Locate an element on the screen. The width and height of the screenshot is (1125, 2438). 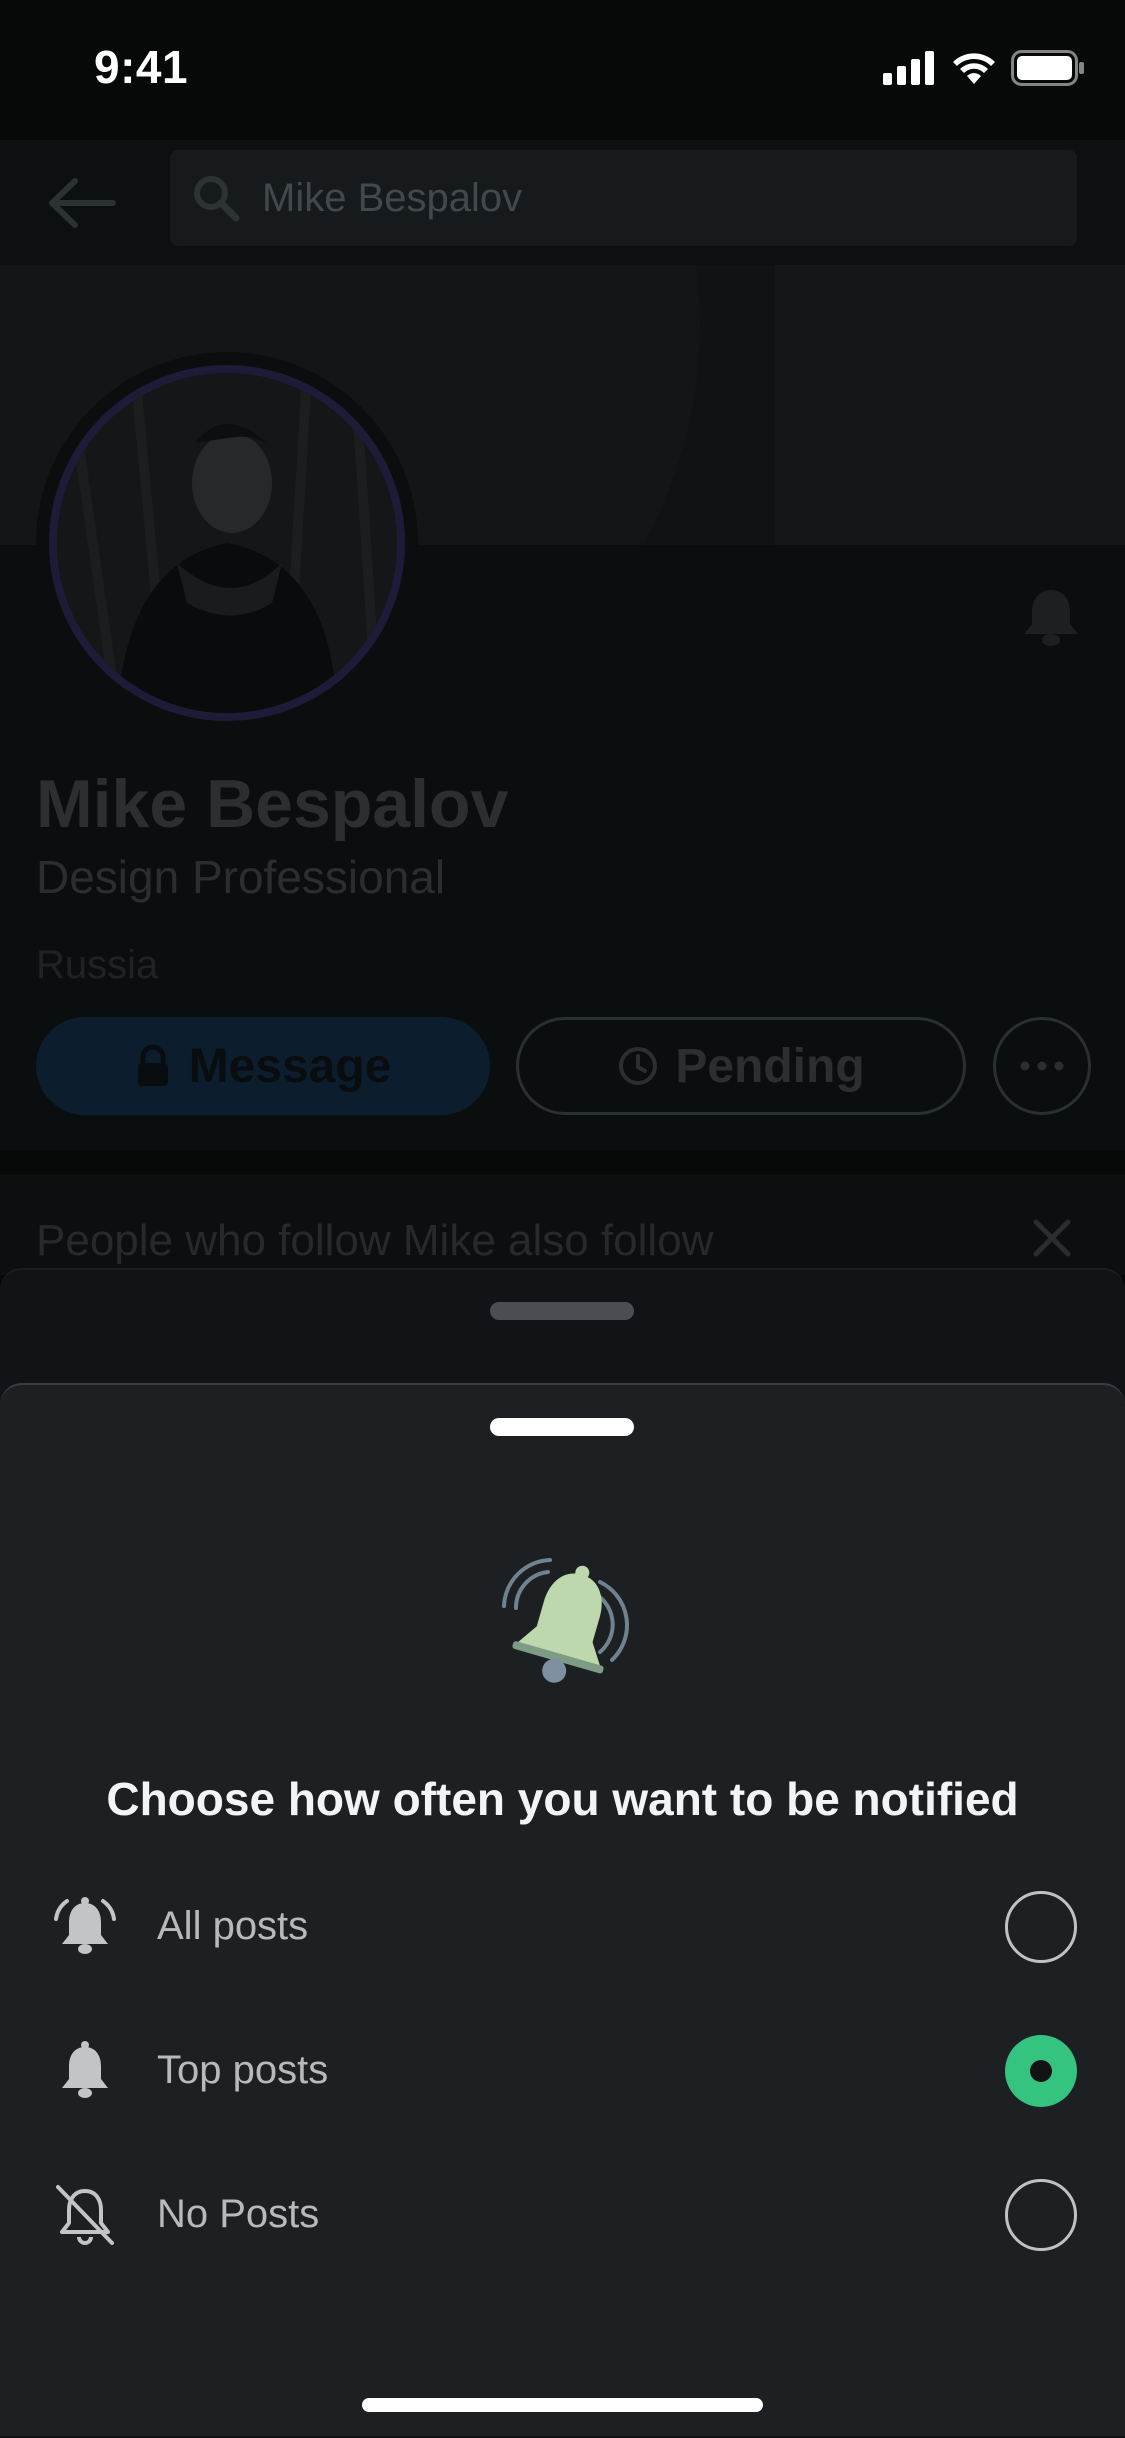
back-button is located at coordinates (82, 203).